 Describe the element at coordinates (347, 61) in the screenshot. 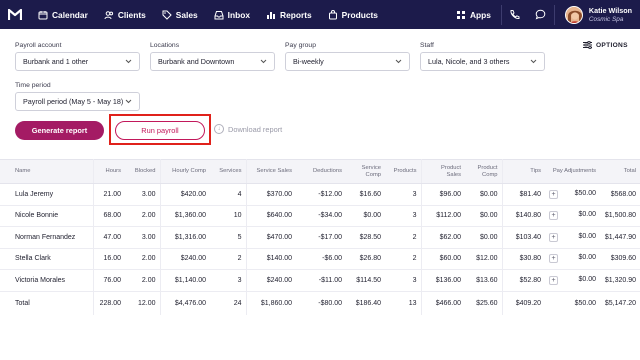

I see `pay-group-select: Bi-weekly` at that location.